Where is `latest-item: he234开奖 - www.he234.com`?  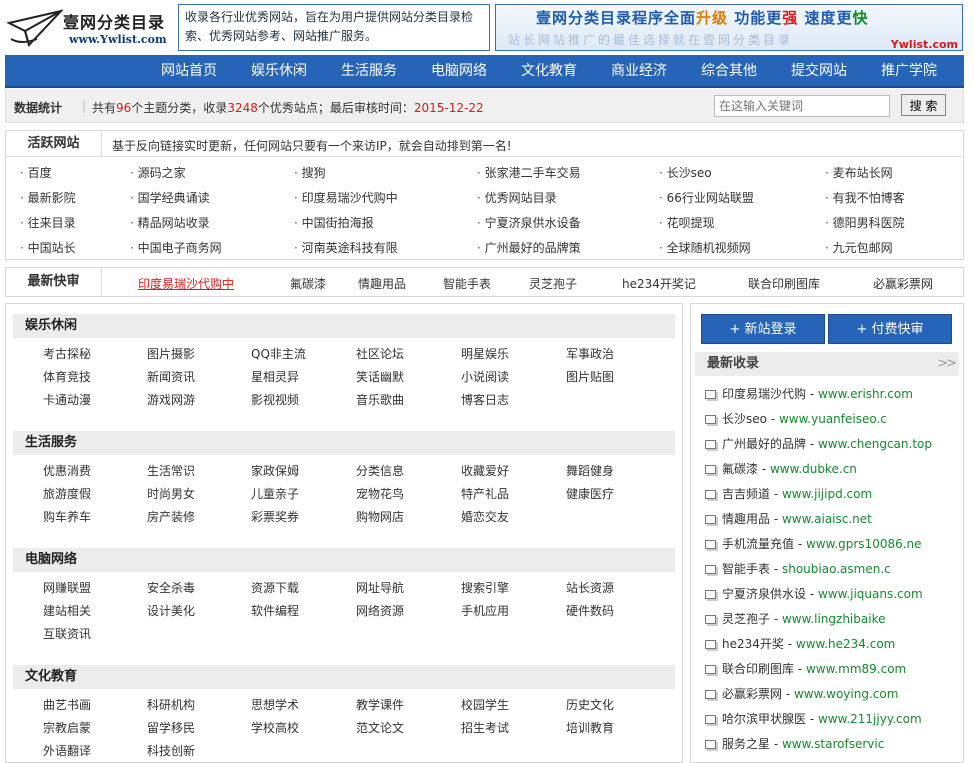 latest-item: he234开奖 - www.he234.com is located at coordinates (800, 644).